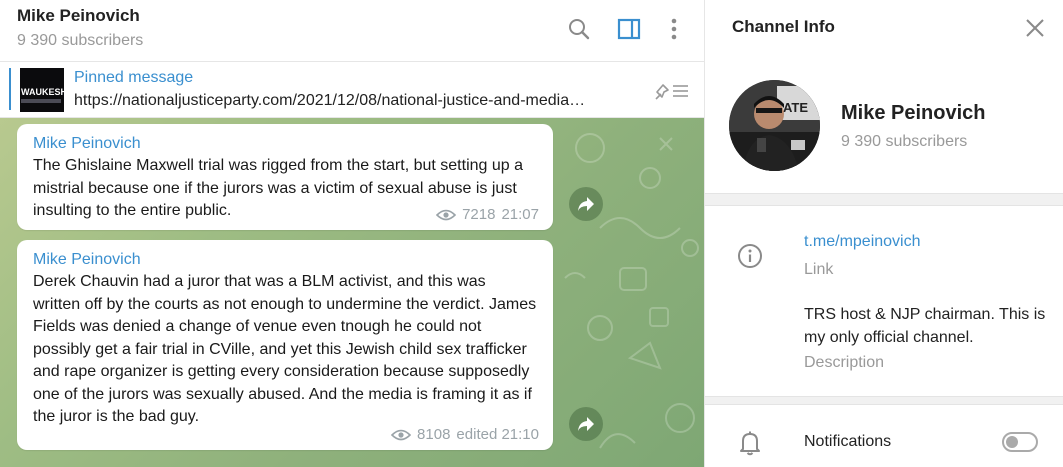 This screenshot has width=1063, height=467. I want to click on pinned-list-icon, so click(672, 91).